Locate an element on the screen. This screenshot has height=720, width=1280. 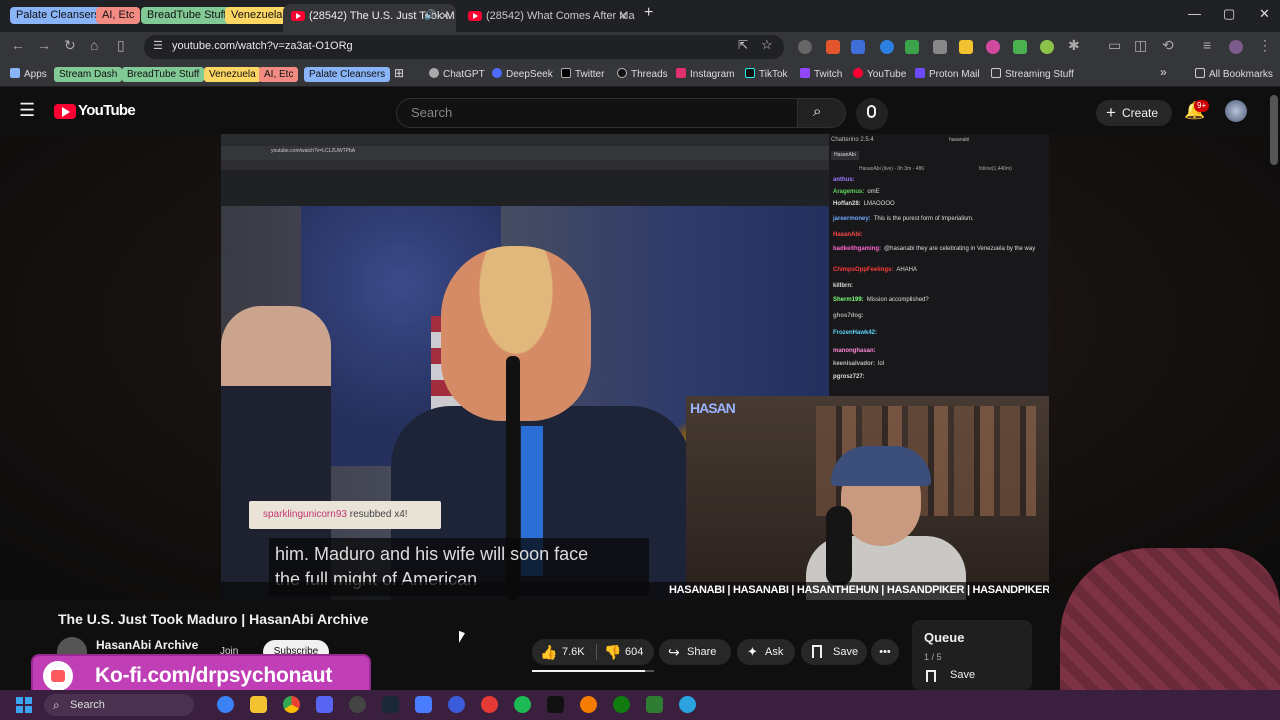
create-button: + Create is located at coordinates (1134, 113).